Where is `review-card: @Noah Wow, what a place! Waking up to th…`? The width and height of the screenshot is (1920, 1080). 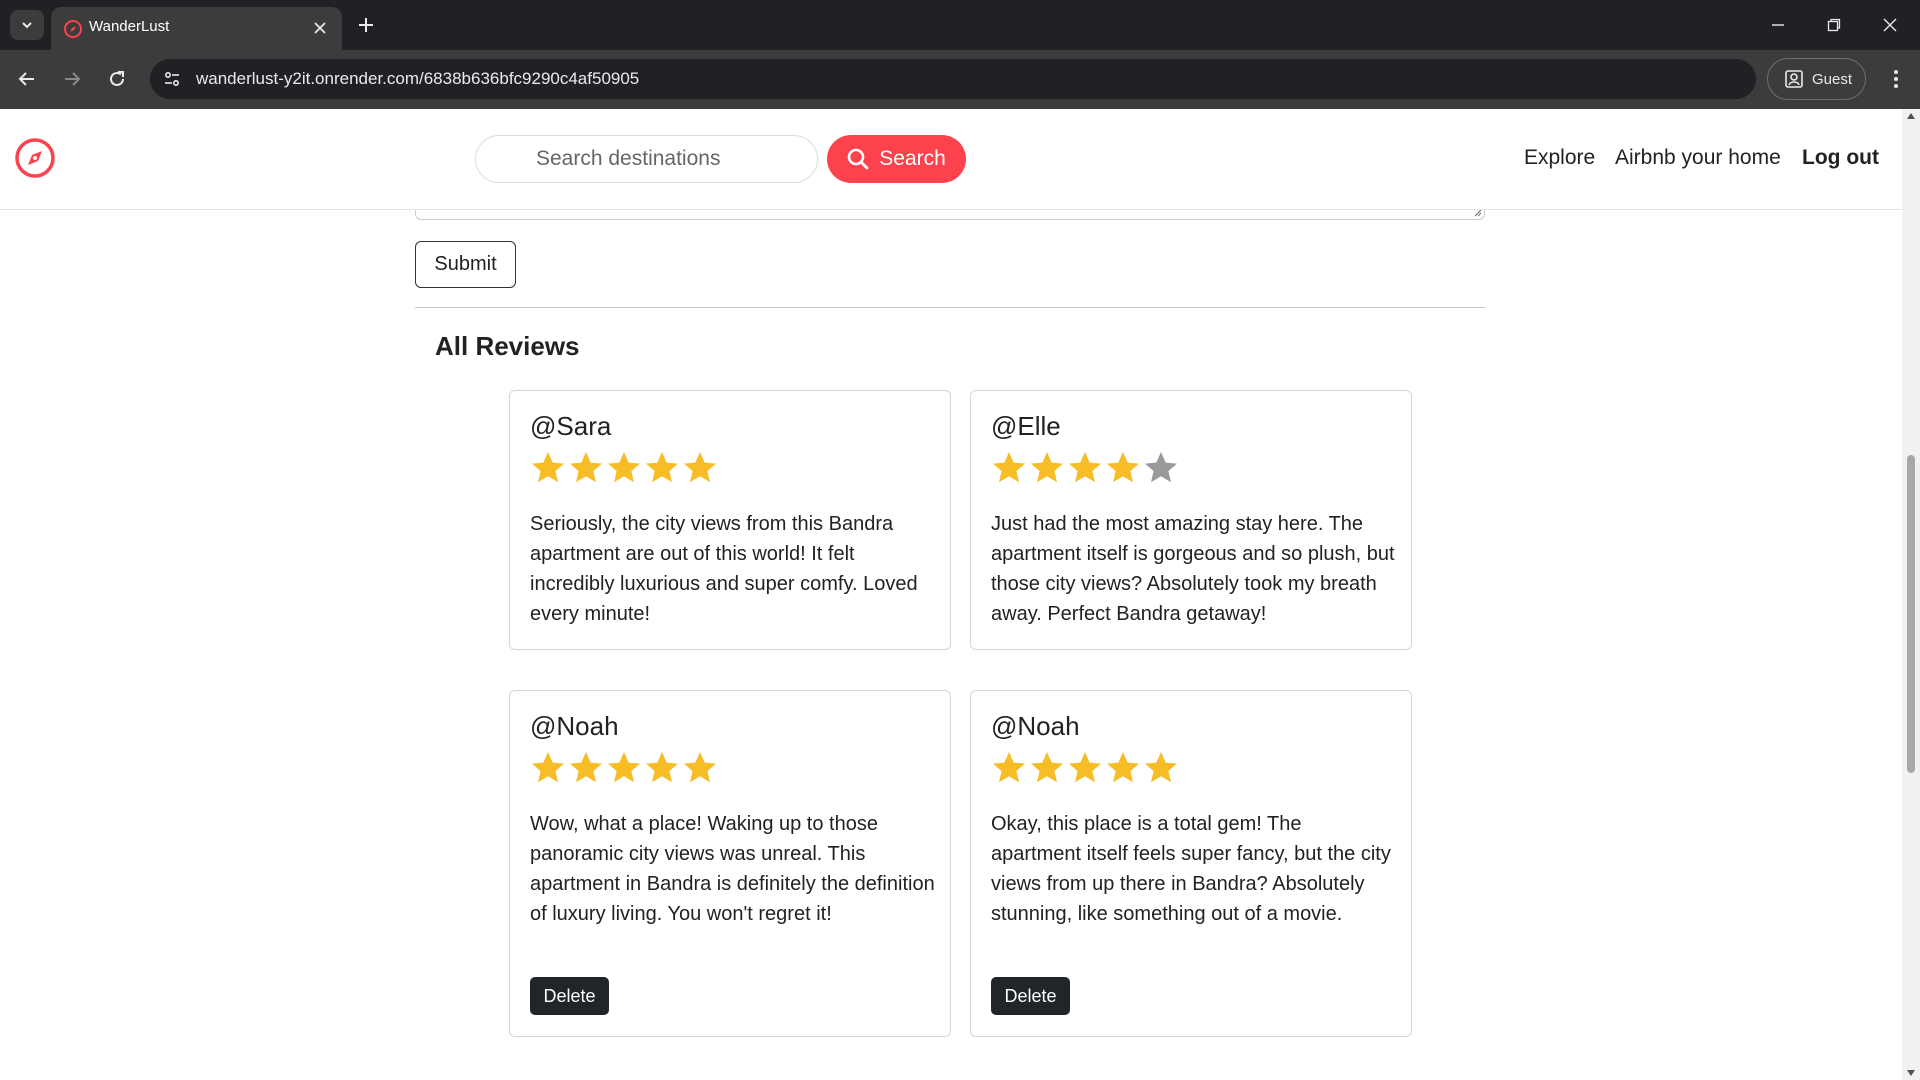
review-card: @Noah Wow, what a place! Waking up to th… is located at coordinates (730, 863).